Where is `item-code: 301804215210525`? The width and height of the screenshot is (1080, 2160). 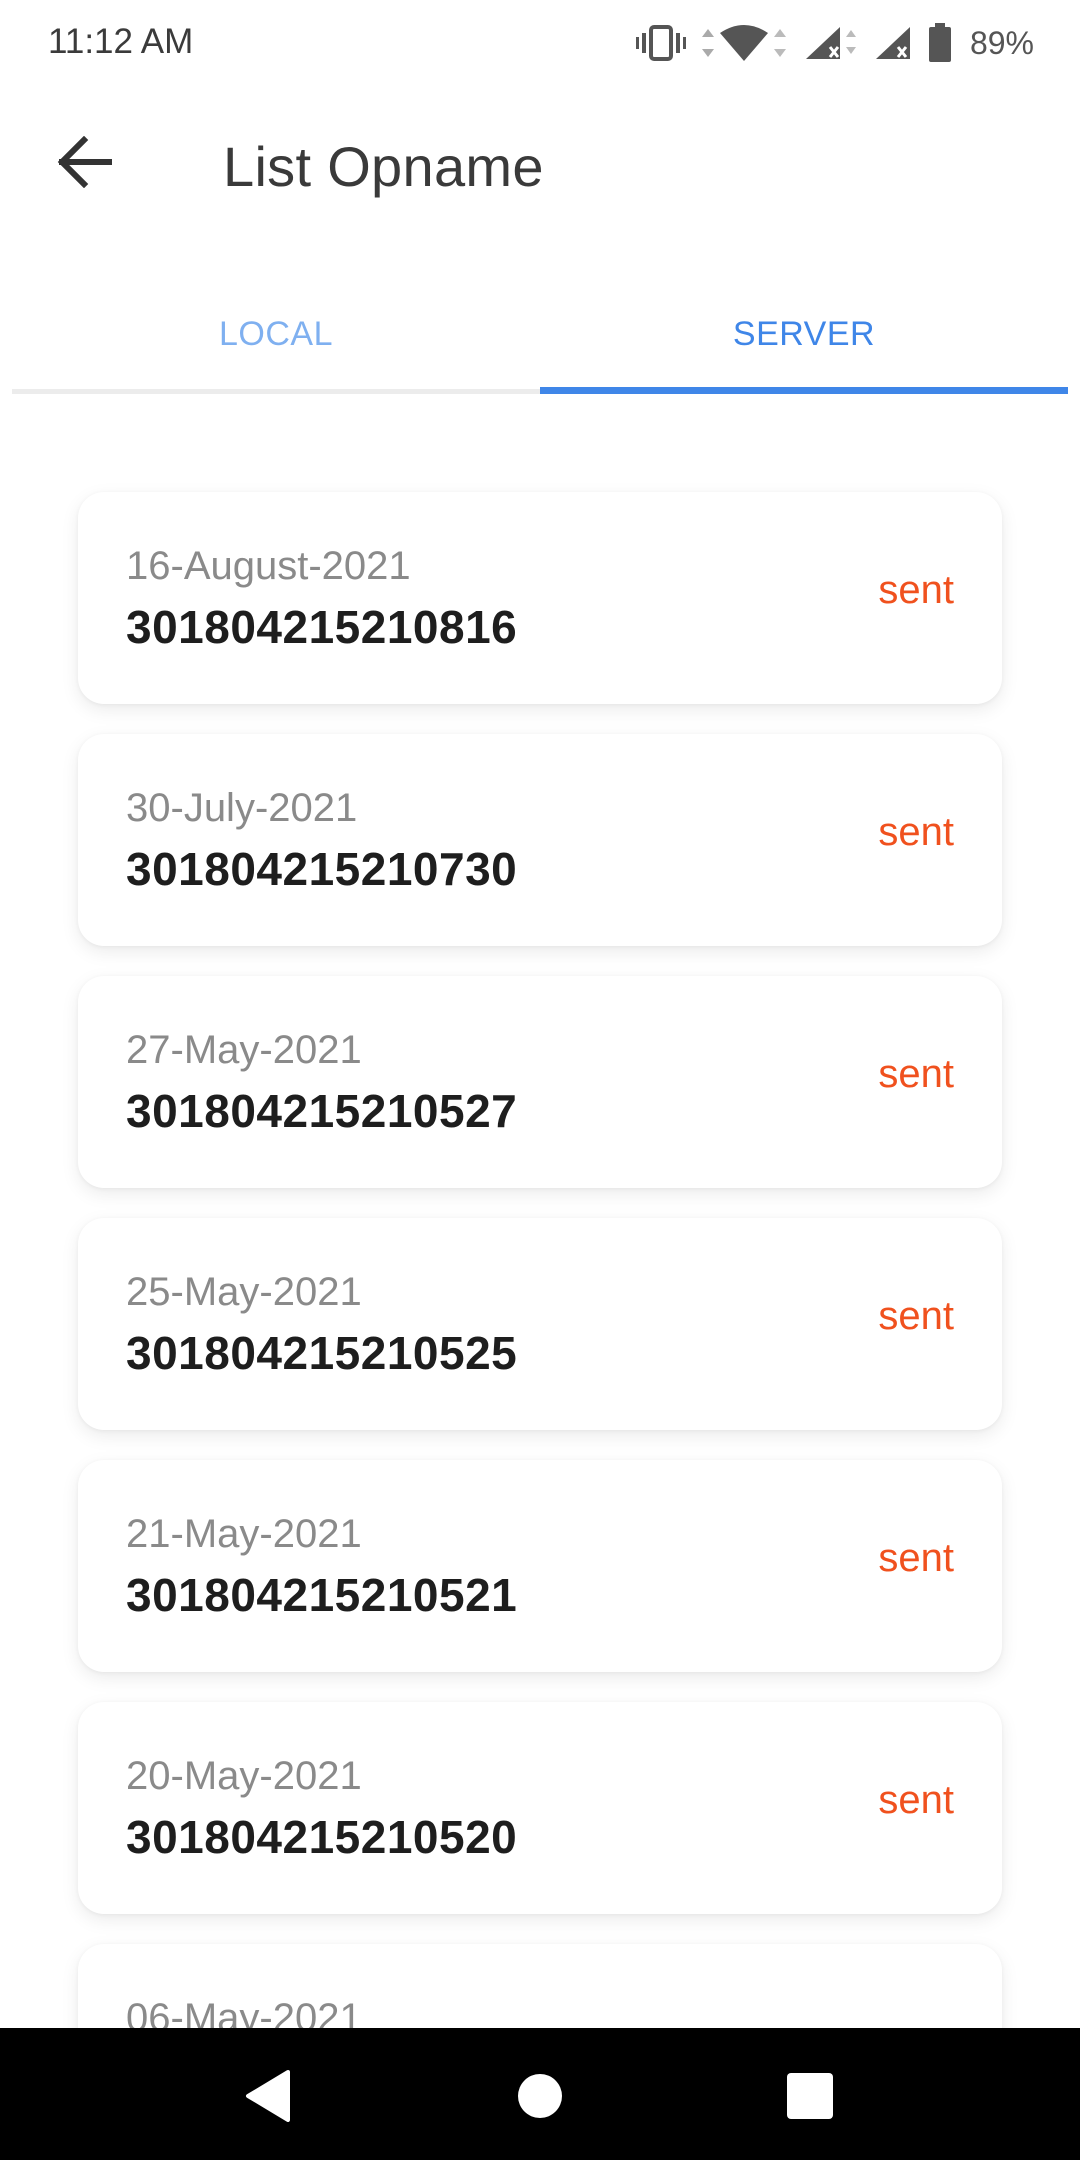
item-code: 301804215210525 is located at coordinates (322, 1353).